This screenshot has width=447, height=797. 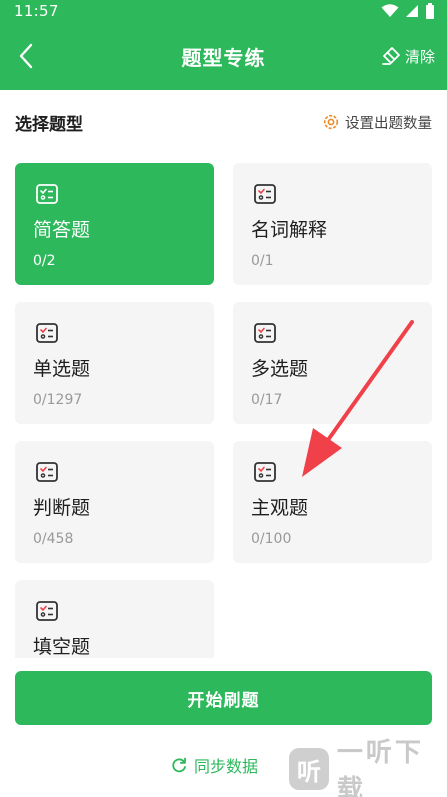 What do you see at coordinates (223, 698) in the screenshot?
I see `start-practice-button: 开始刷题` at bounding box center [223, 698].